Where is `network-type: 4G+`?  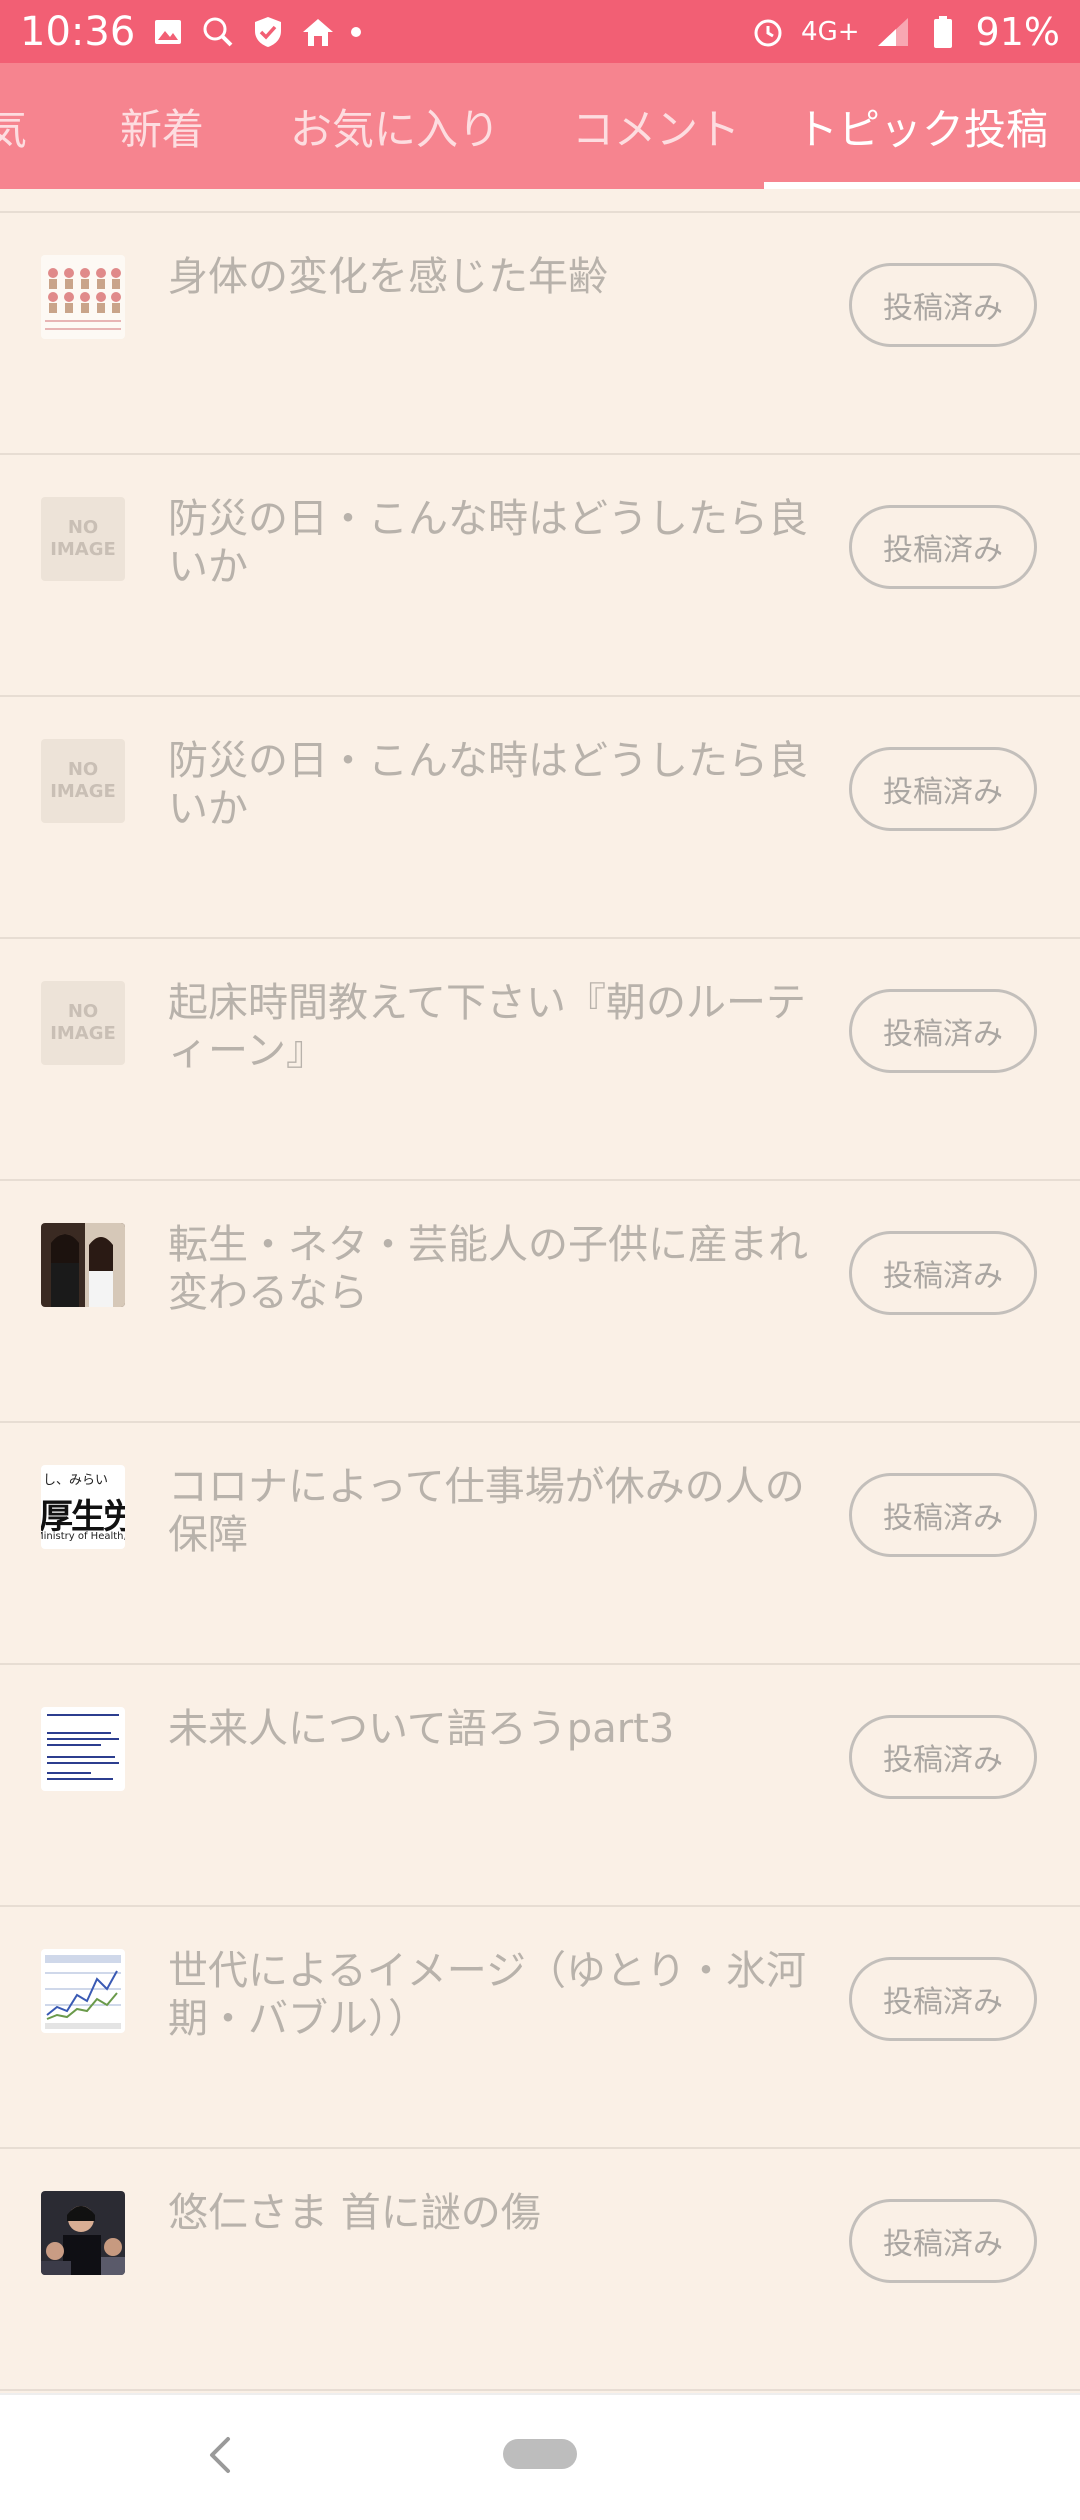 network-type: 4G+ is located at coordinates (830, 31).